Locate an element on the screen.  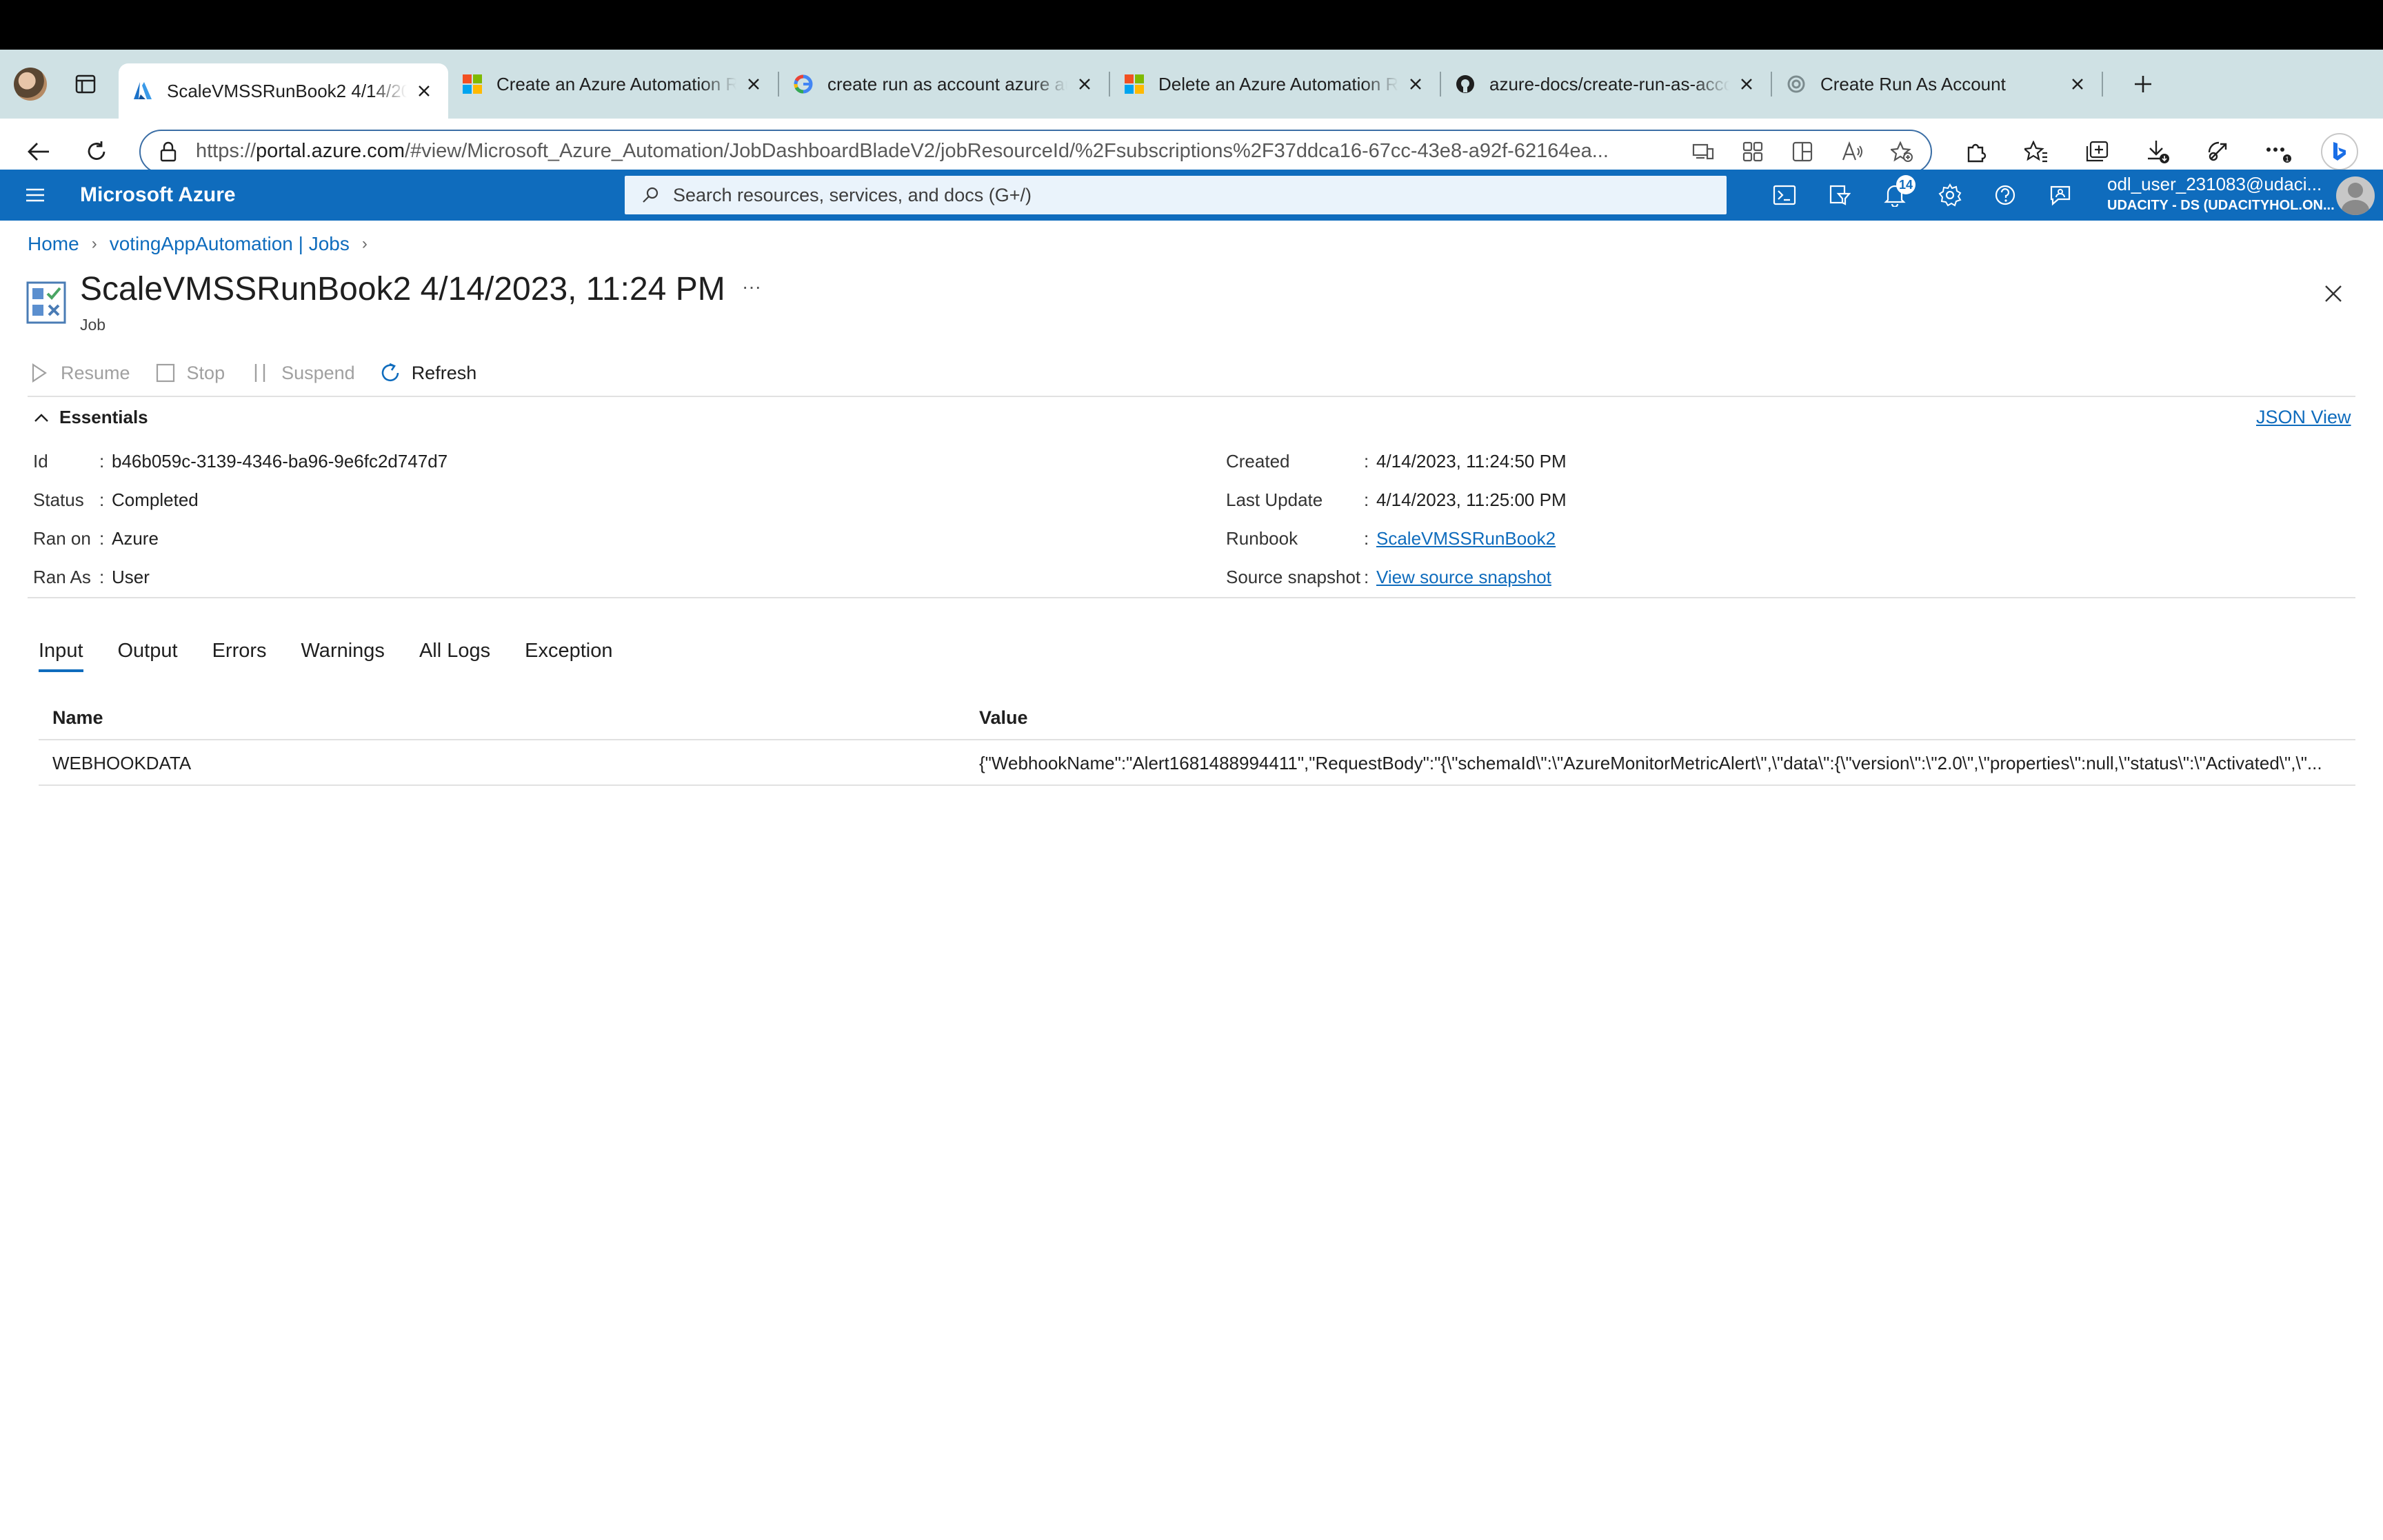
tab-errors: Errors is located at coordinates (239, 656).